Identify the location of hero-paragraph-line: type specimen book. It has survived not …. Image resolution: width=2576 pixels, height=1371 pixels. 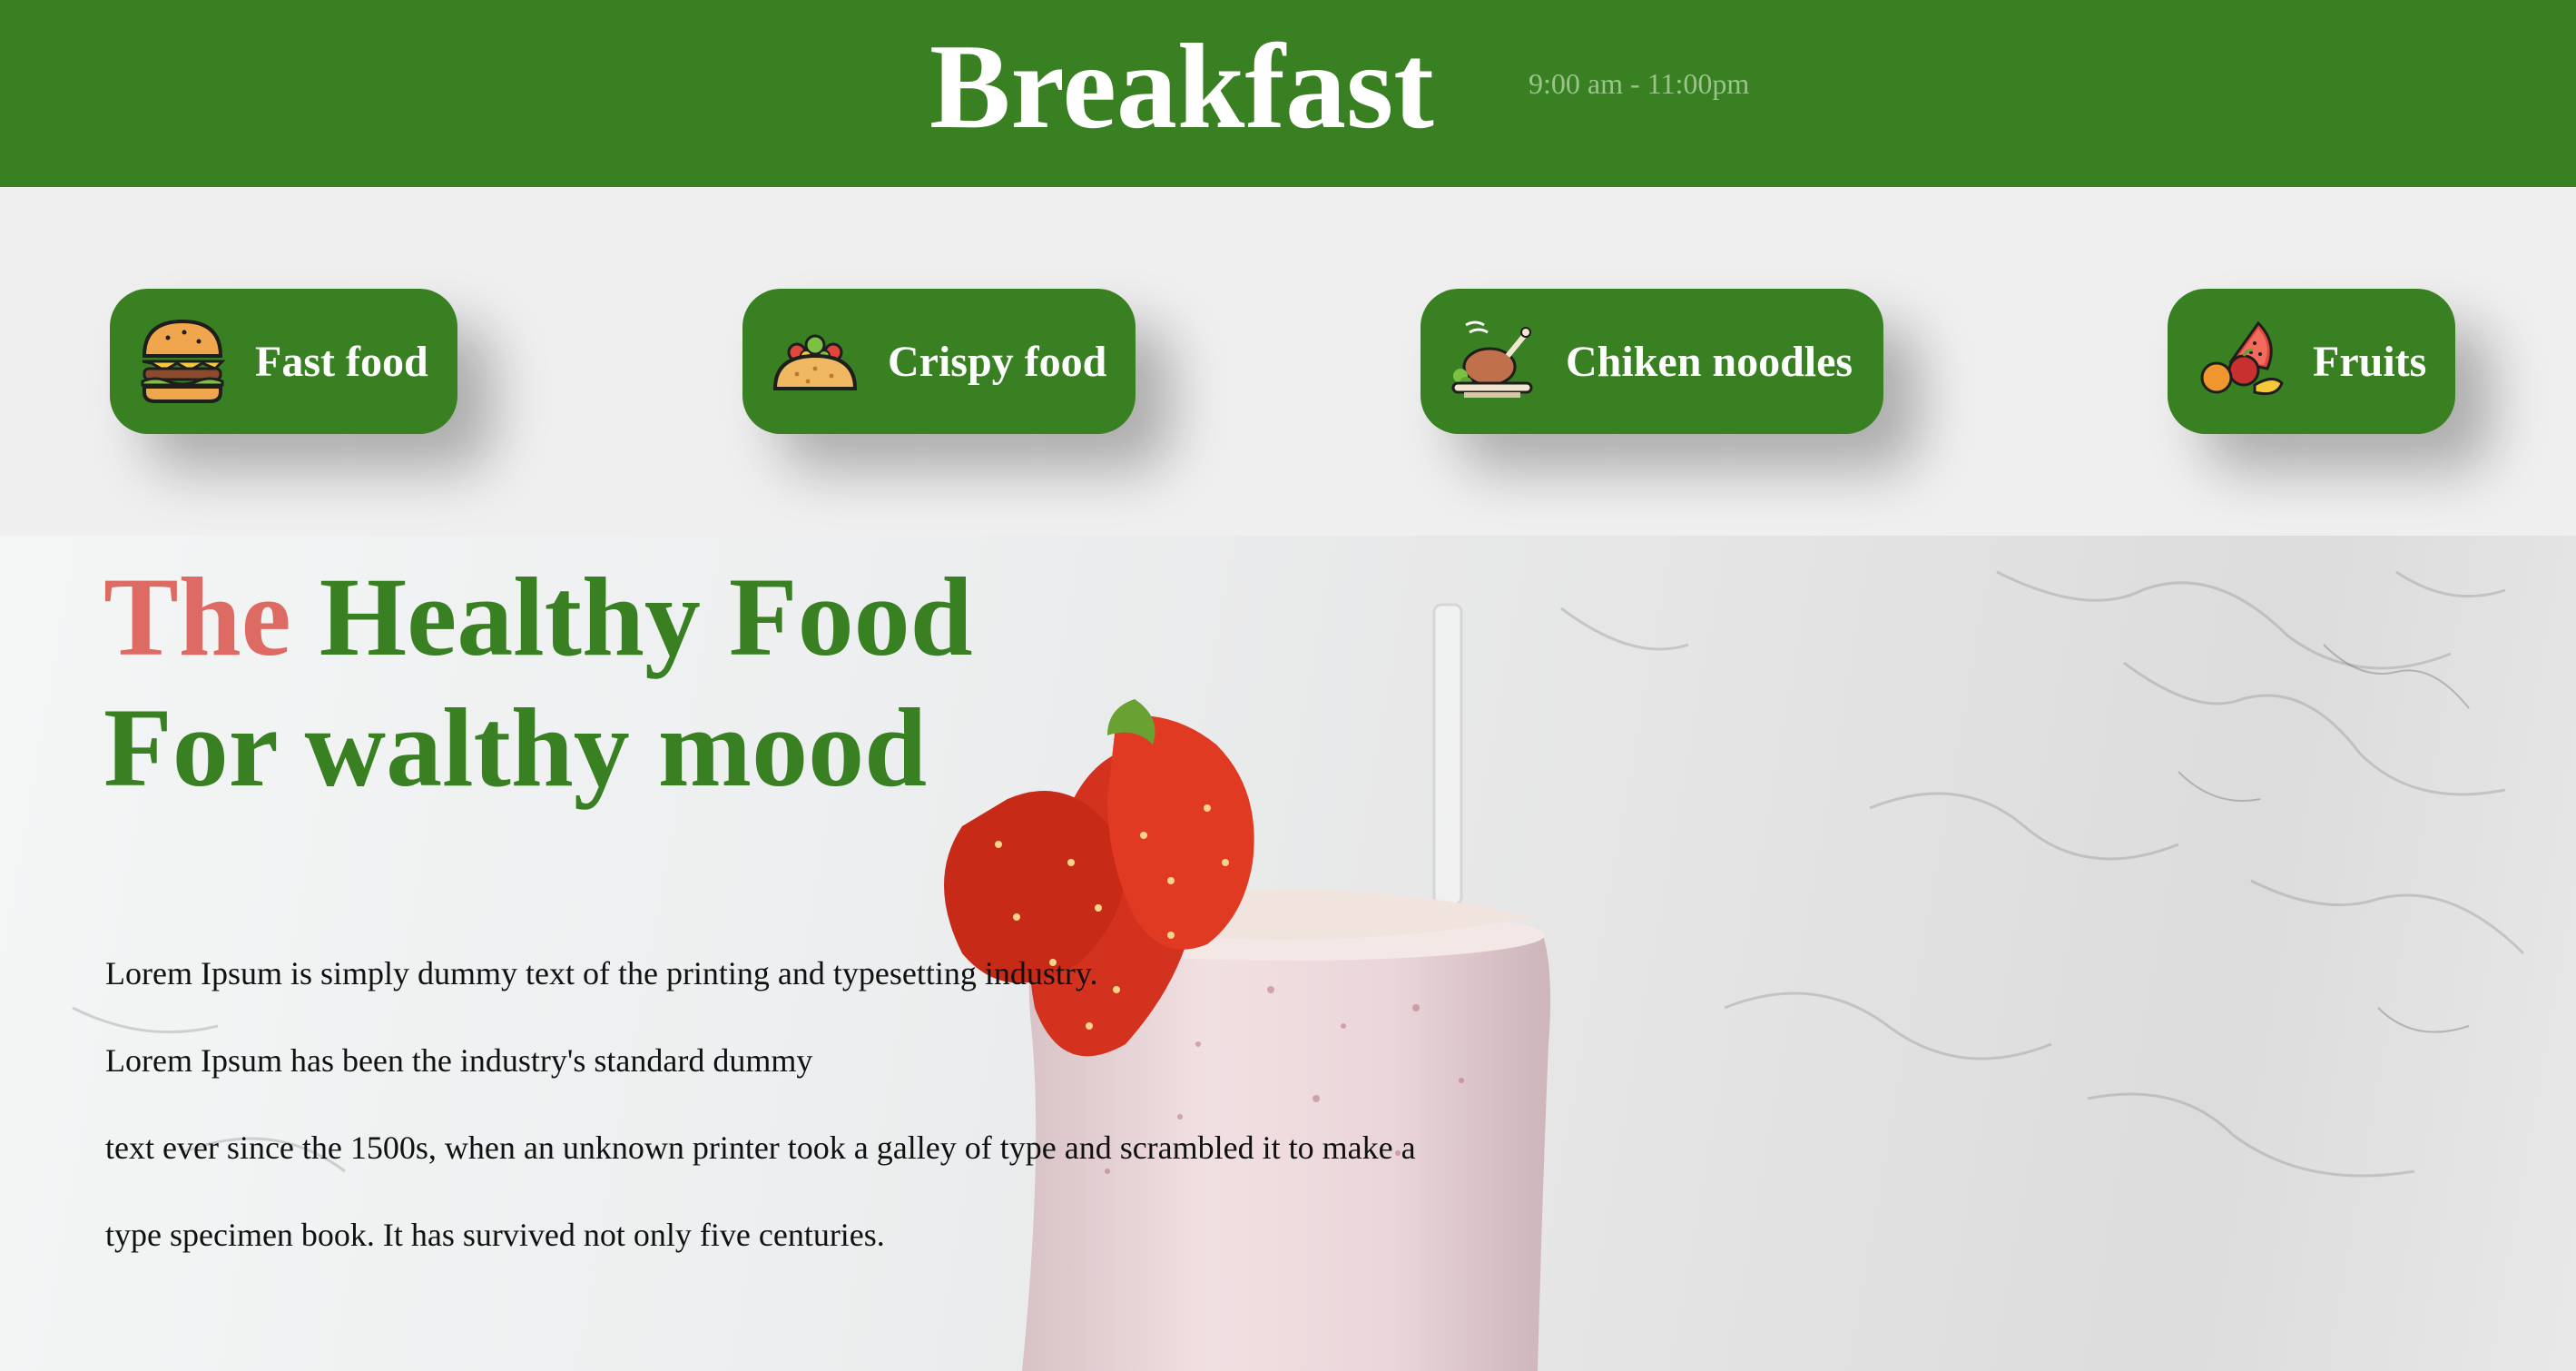
(495, 1235).